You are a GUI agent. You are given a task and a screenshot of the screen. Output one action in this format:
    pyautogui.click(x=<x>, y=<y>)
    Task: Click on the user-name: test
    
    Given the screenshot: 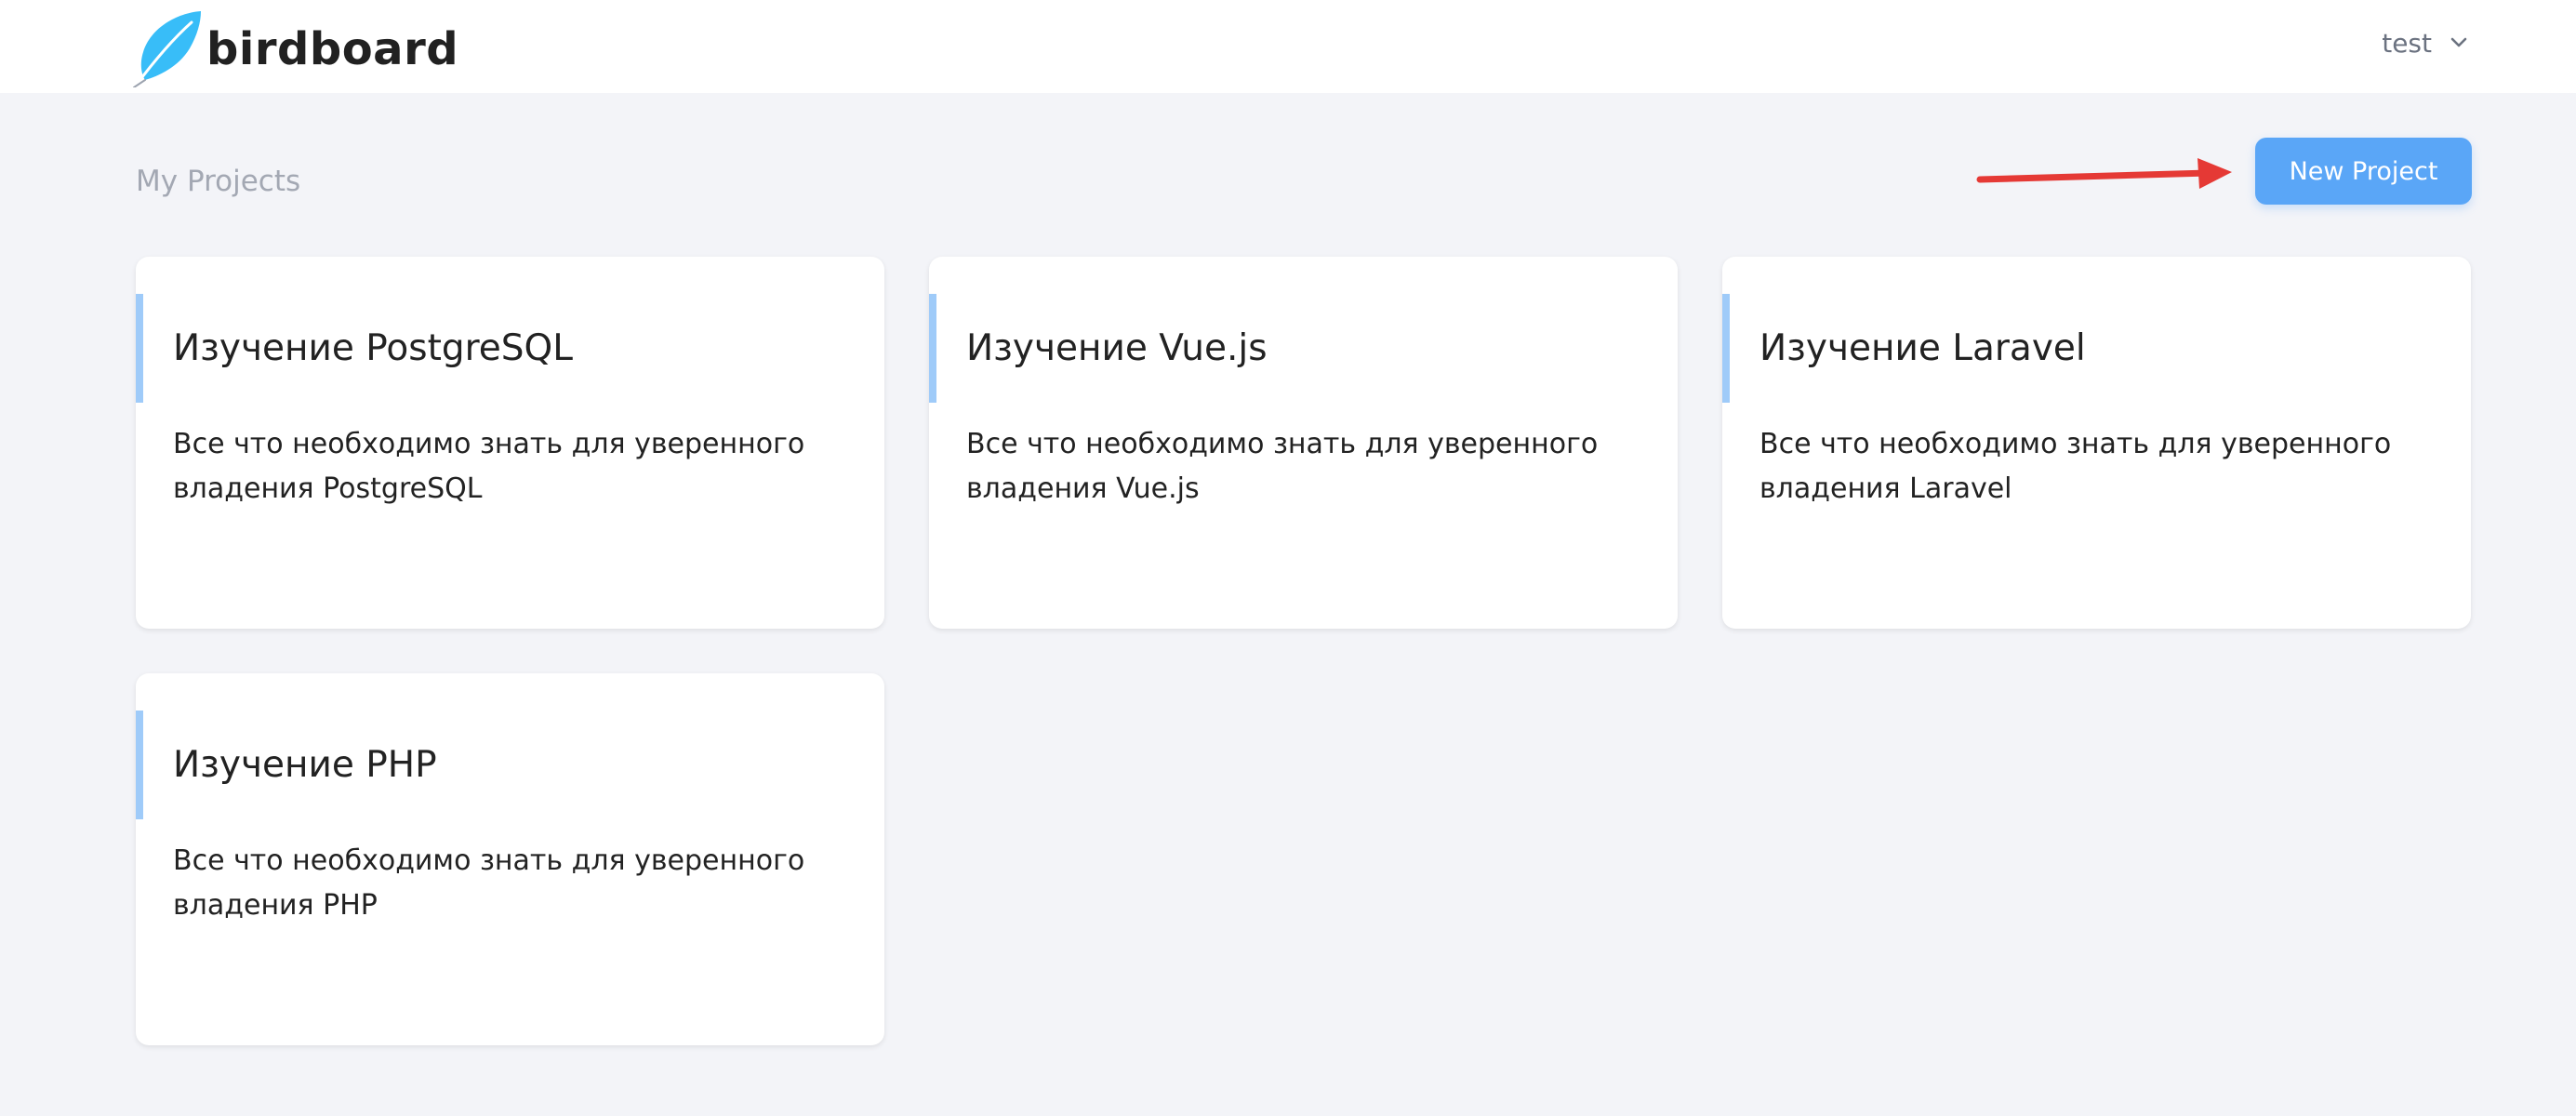 What is the action you would take?
    pyautogui.click(x=2407, y=43)
    